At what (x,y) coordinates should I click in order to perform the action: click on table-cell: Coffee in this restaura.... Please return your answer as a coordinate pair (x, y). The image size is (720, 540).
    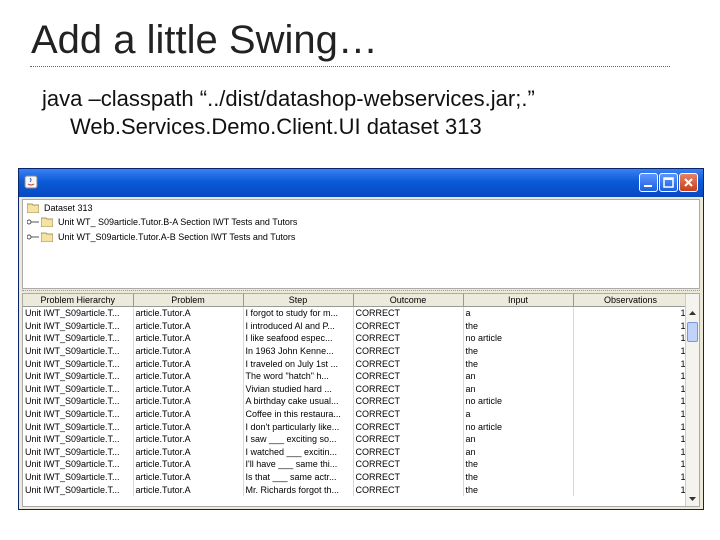
    Looking at the image, I should click on (298, 414).